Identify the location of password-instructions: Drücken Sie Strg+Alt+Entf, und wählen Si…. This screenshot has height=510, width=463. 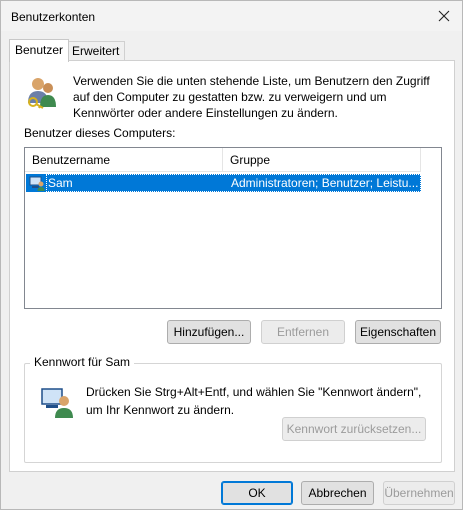
(254, 401).